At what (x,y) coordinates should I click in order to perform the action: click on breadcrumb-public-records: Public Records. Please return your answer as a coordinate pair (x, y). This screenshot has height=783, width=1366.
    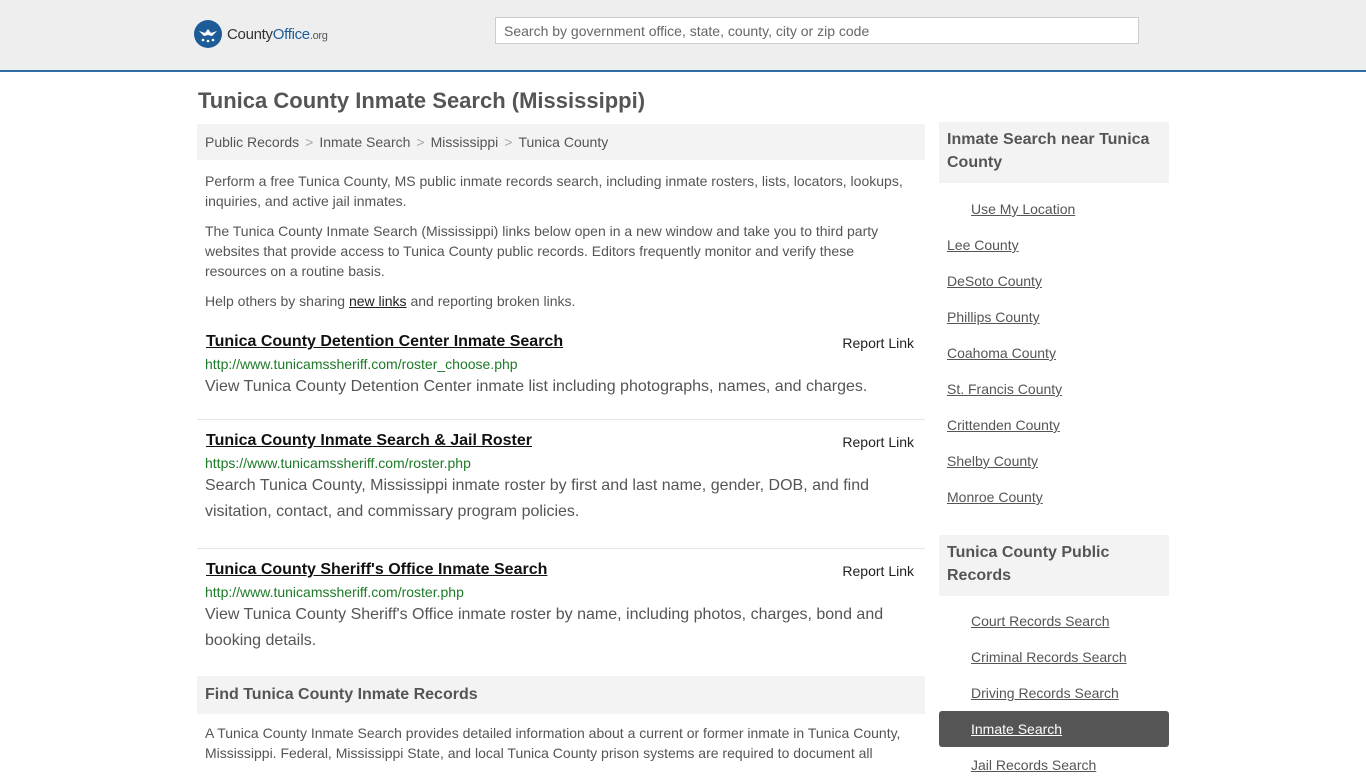
    Looking at the image, I should click on (252, 142).